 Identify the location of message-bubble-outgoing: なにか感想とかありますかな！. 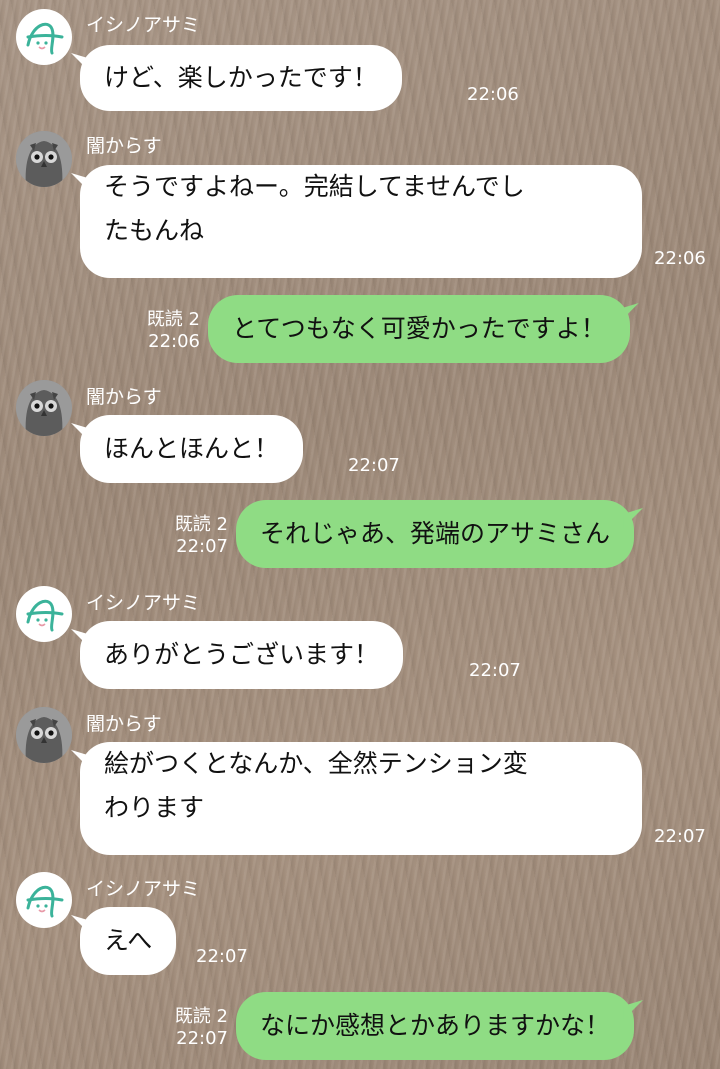
(440, 1026).